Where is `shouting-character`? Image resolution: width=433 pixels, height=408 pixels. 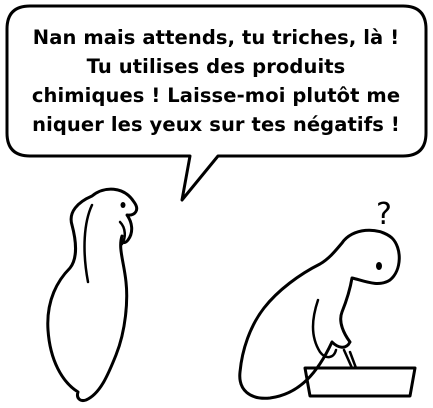
shouting-character is located at coordinates (92, 294).